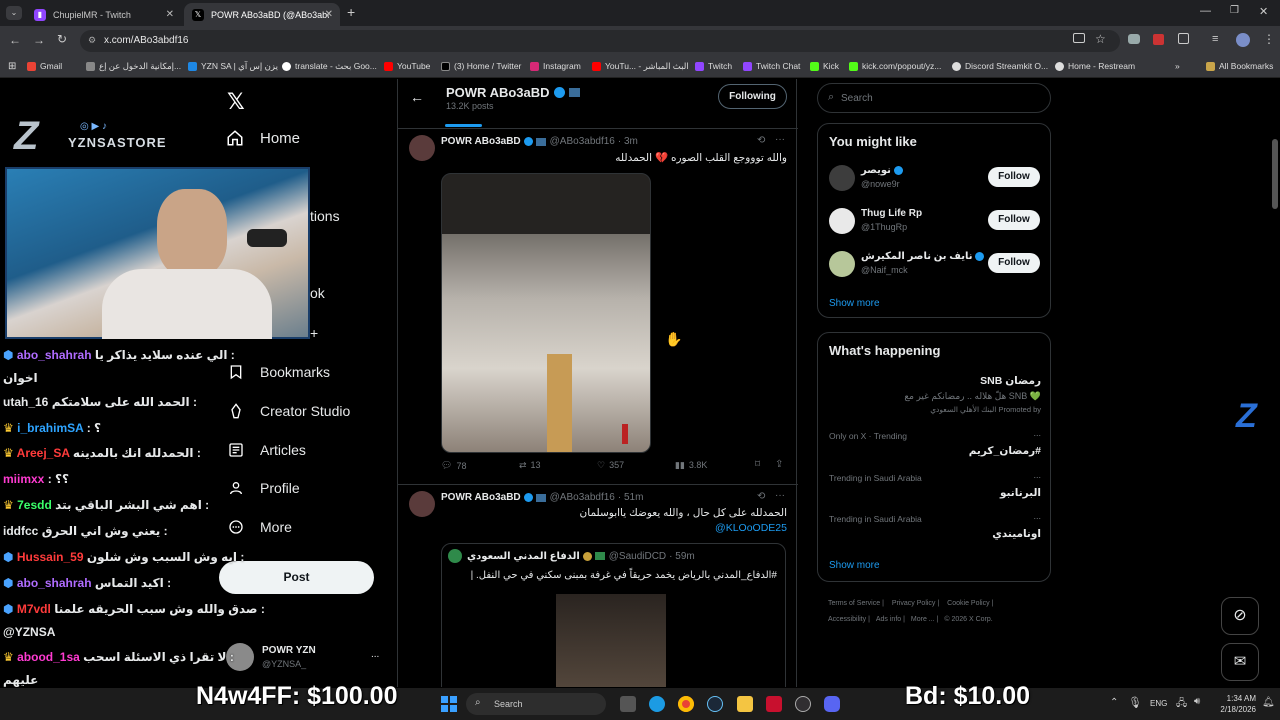 The width and height of the screenshot is (1280, 720). What do you see at coordinates (92, 40) in the screenshot?
I see `site-info-icon: ⚙` at bounding box center [92, 40].